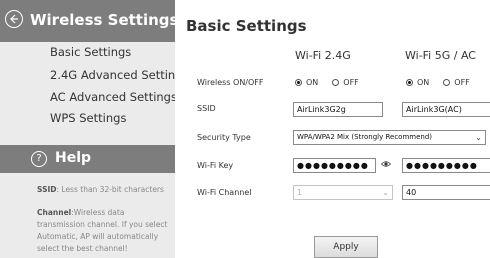 The height and width of the screenshot is (258, 490). Describe the element at coordinates (102, 20) in the screenshot. I see `sidebar-title: Wireless Settings` at that location.